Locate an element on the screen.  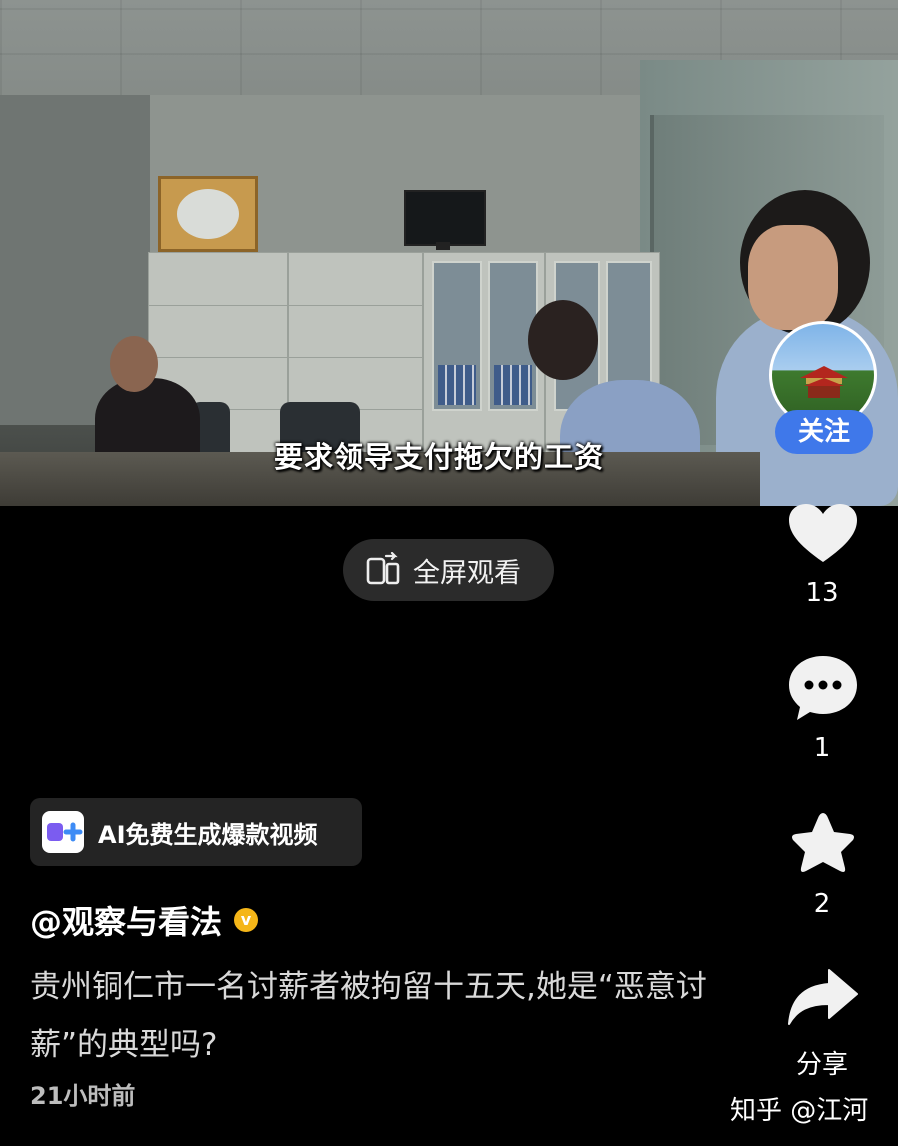
fullscreen-label: 全屏观看 is located at coordinates (467, 573).